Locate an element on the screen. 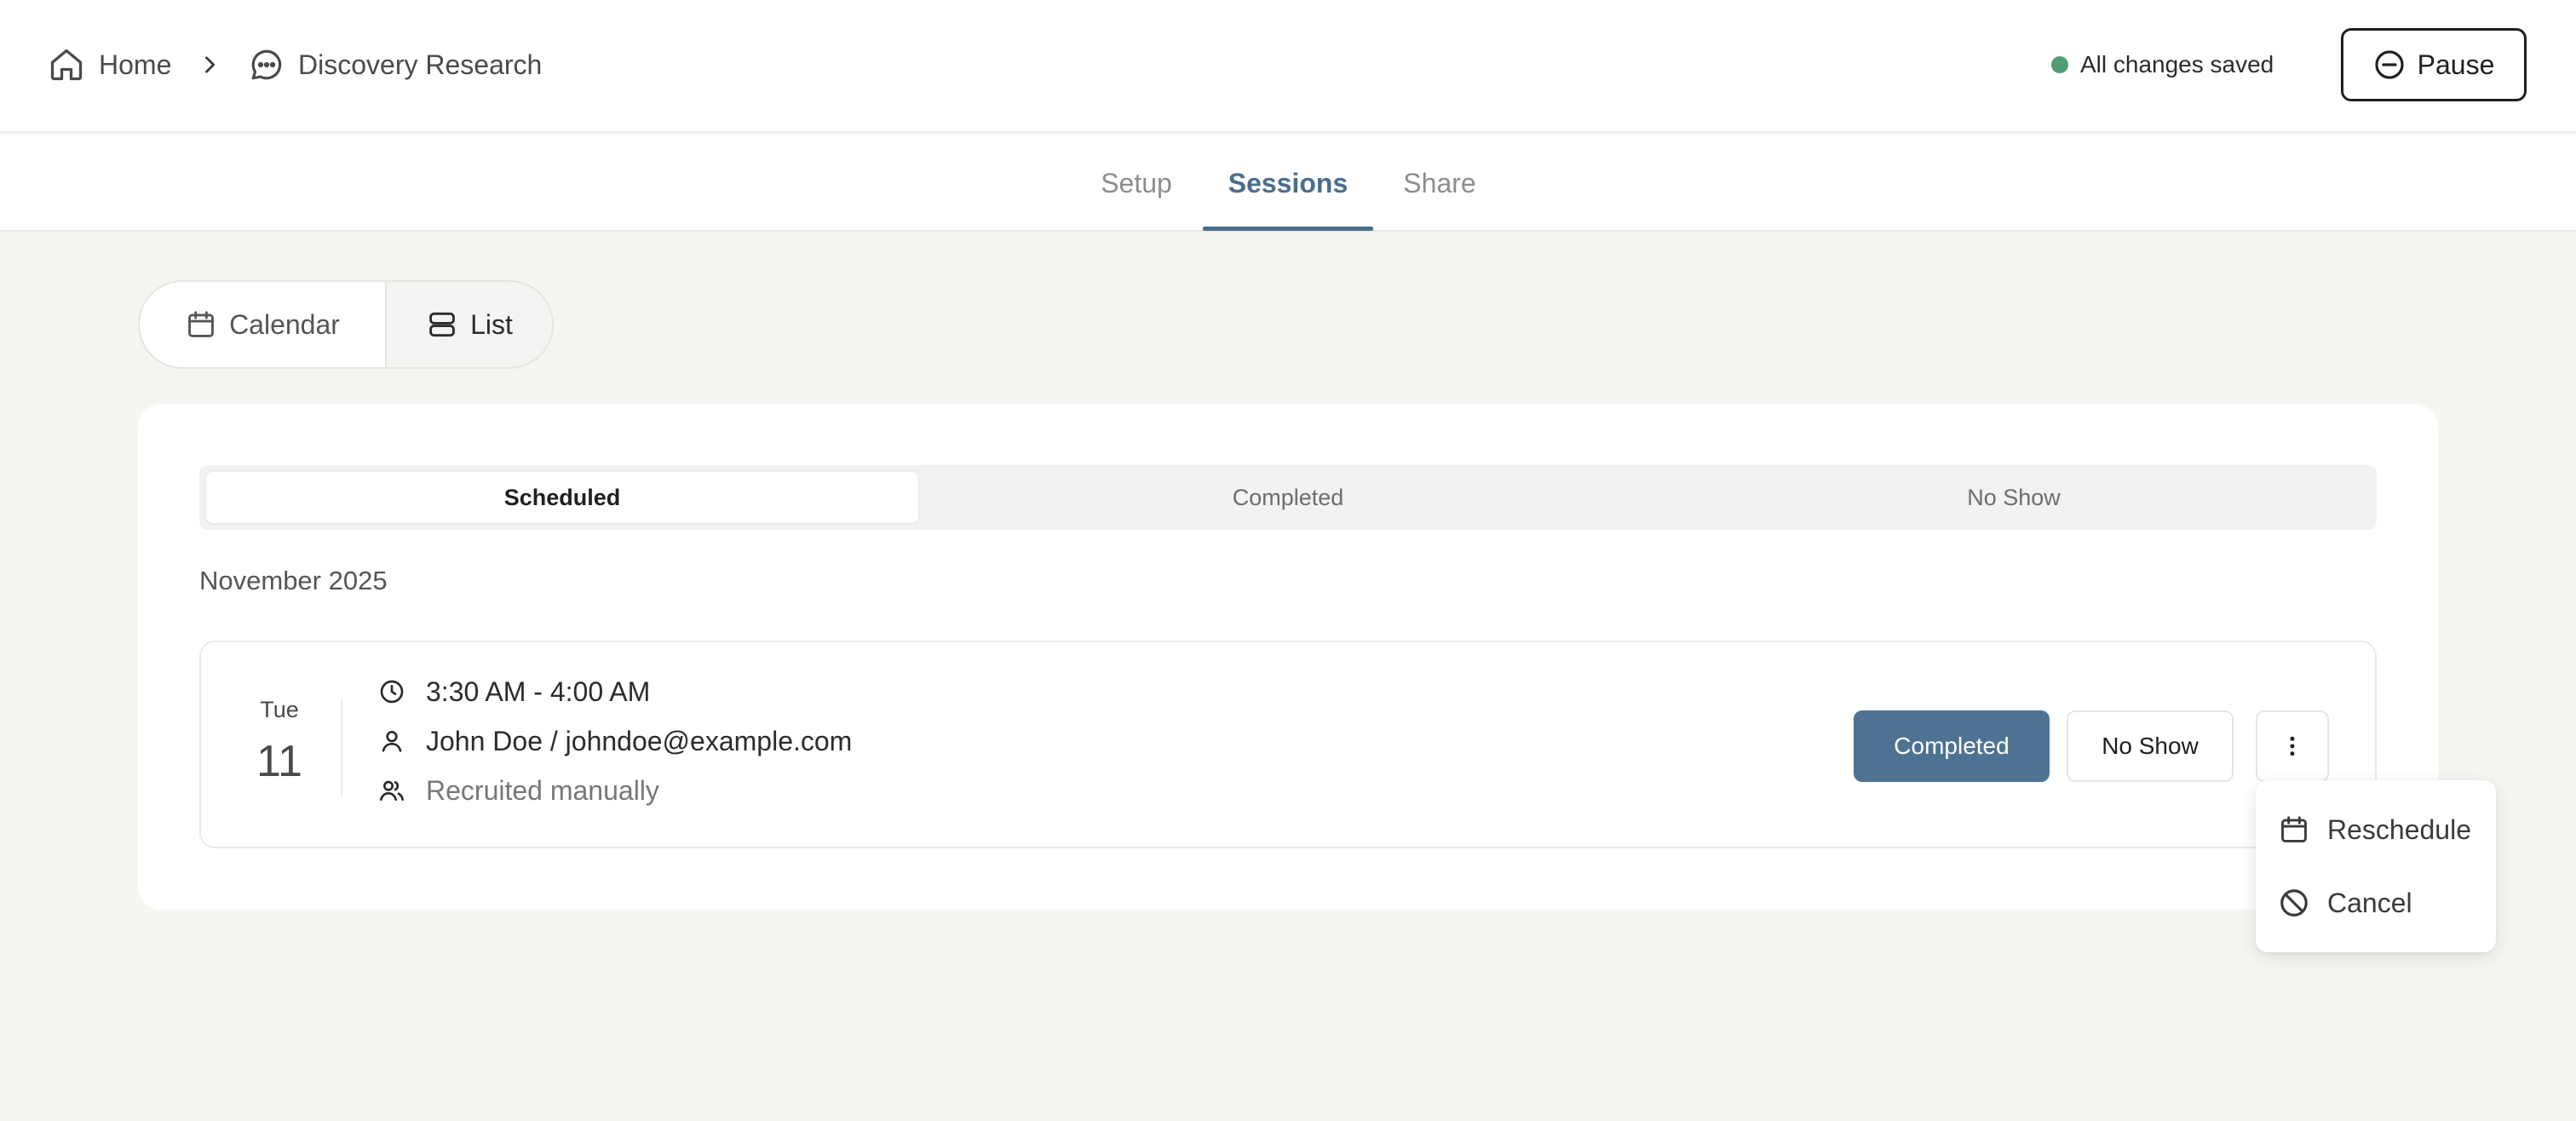  session-weekday: Tue is located at coordinates (279, 710).